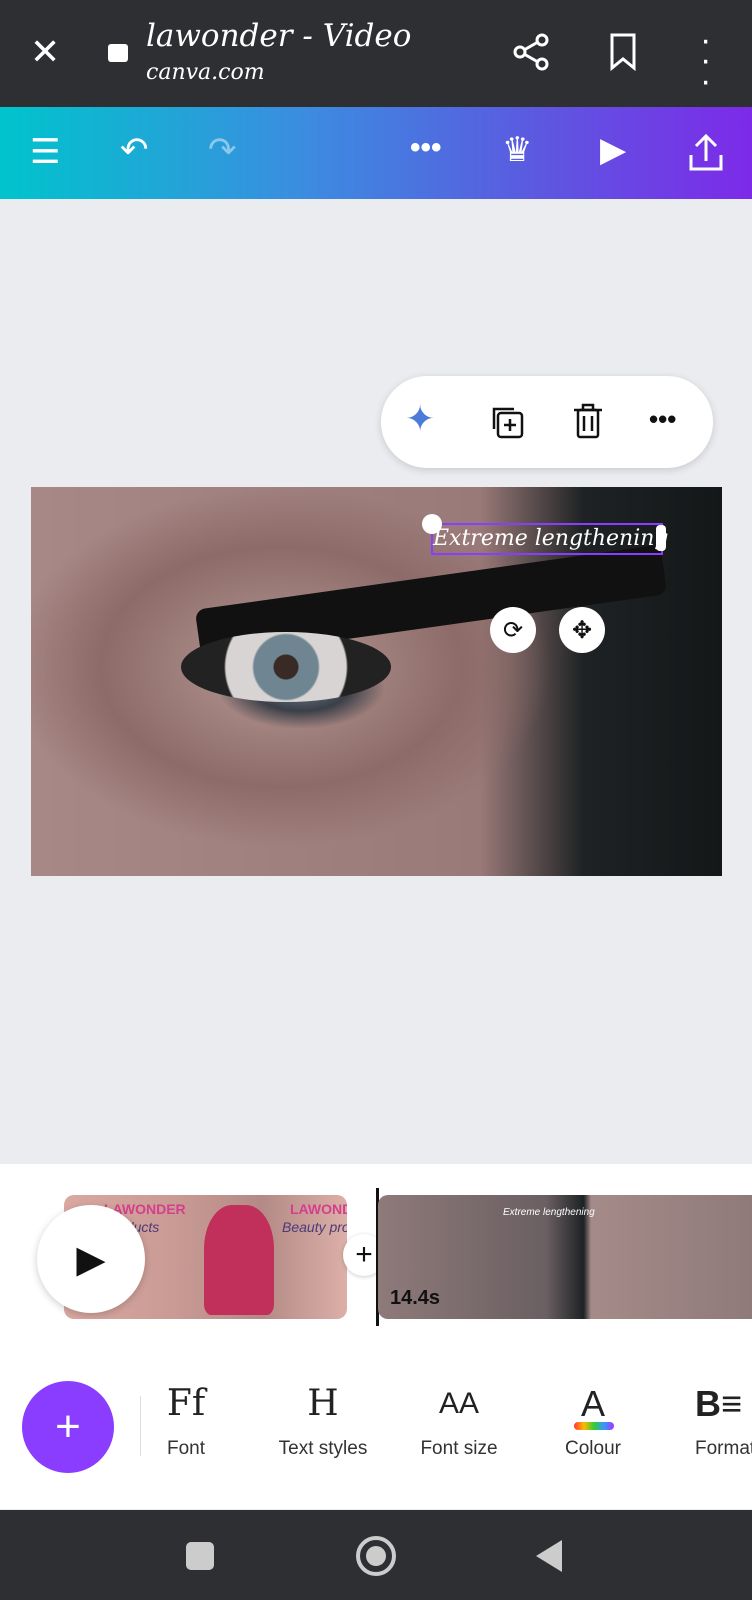 The width and height of the screenshot is (752, 1600). I want to click on clip-text: Beauty products, so click(314, 1227).